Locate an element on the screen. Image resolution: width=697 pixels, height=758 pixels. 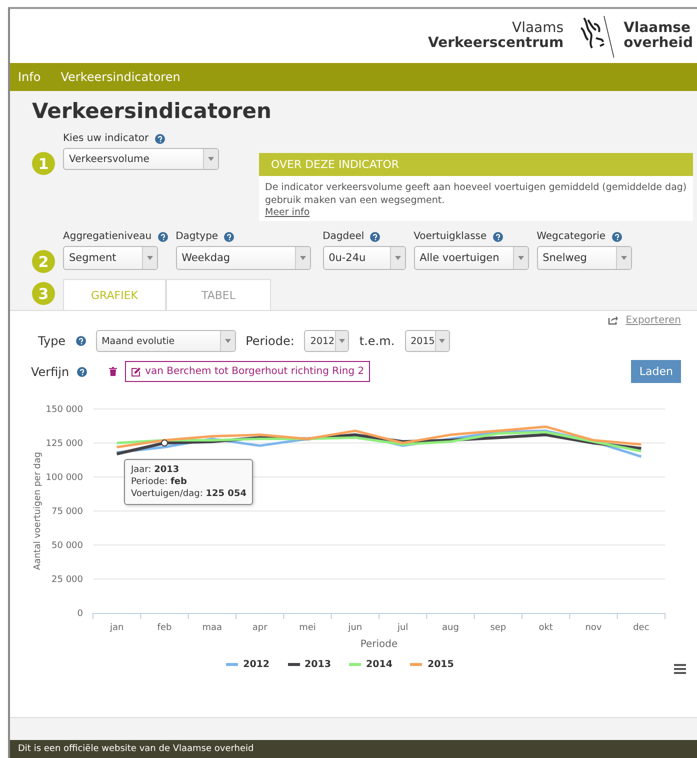
step-number: 1 is located at coordinates (43, 163).